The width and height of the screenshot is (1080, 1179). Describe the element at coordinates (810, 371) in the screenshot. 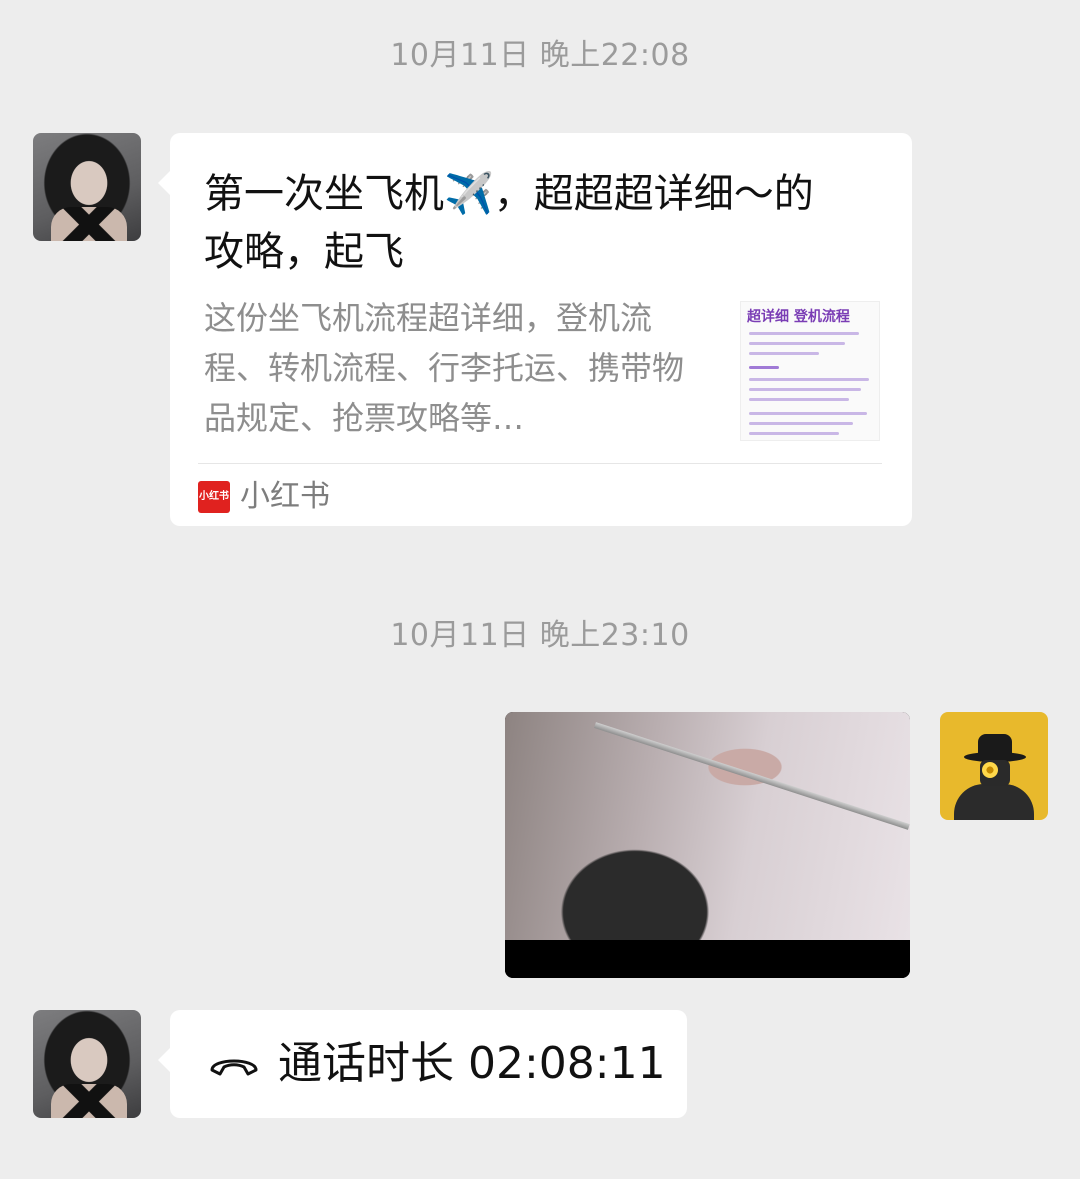

I see `card-thumbnail: 超详细 登机流程` at that location.